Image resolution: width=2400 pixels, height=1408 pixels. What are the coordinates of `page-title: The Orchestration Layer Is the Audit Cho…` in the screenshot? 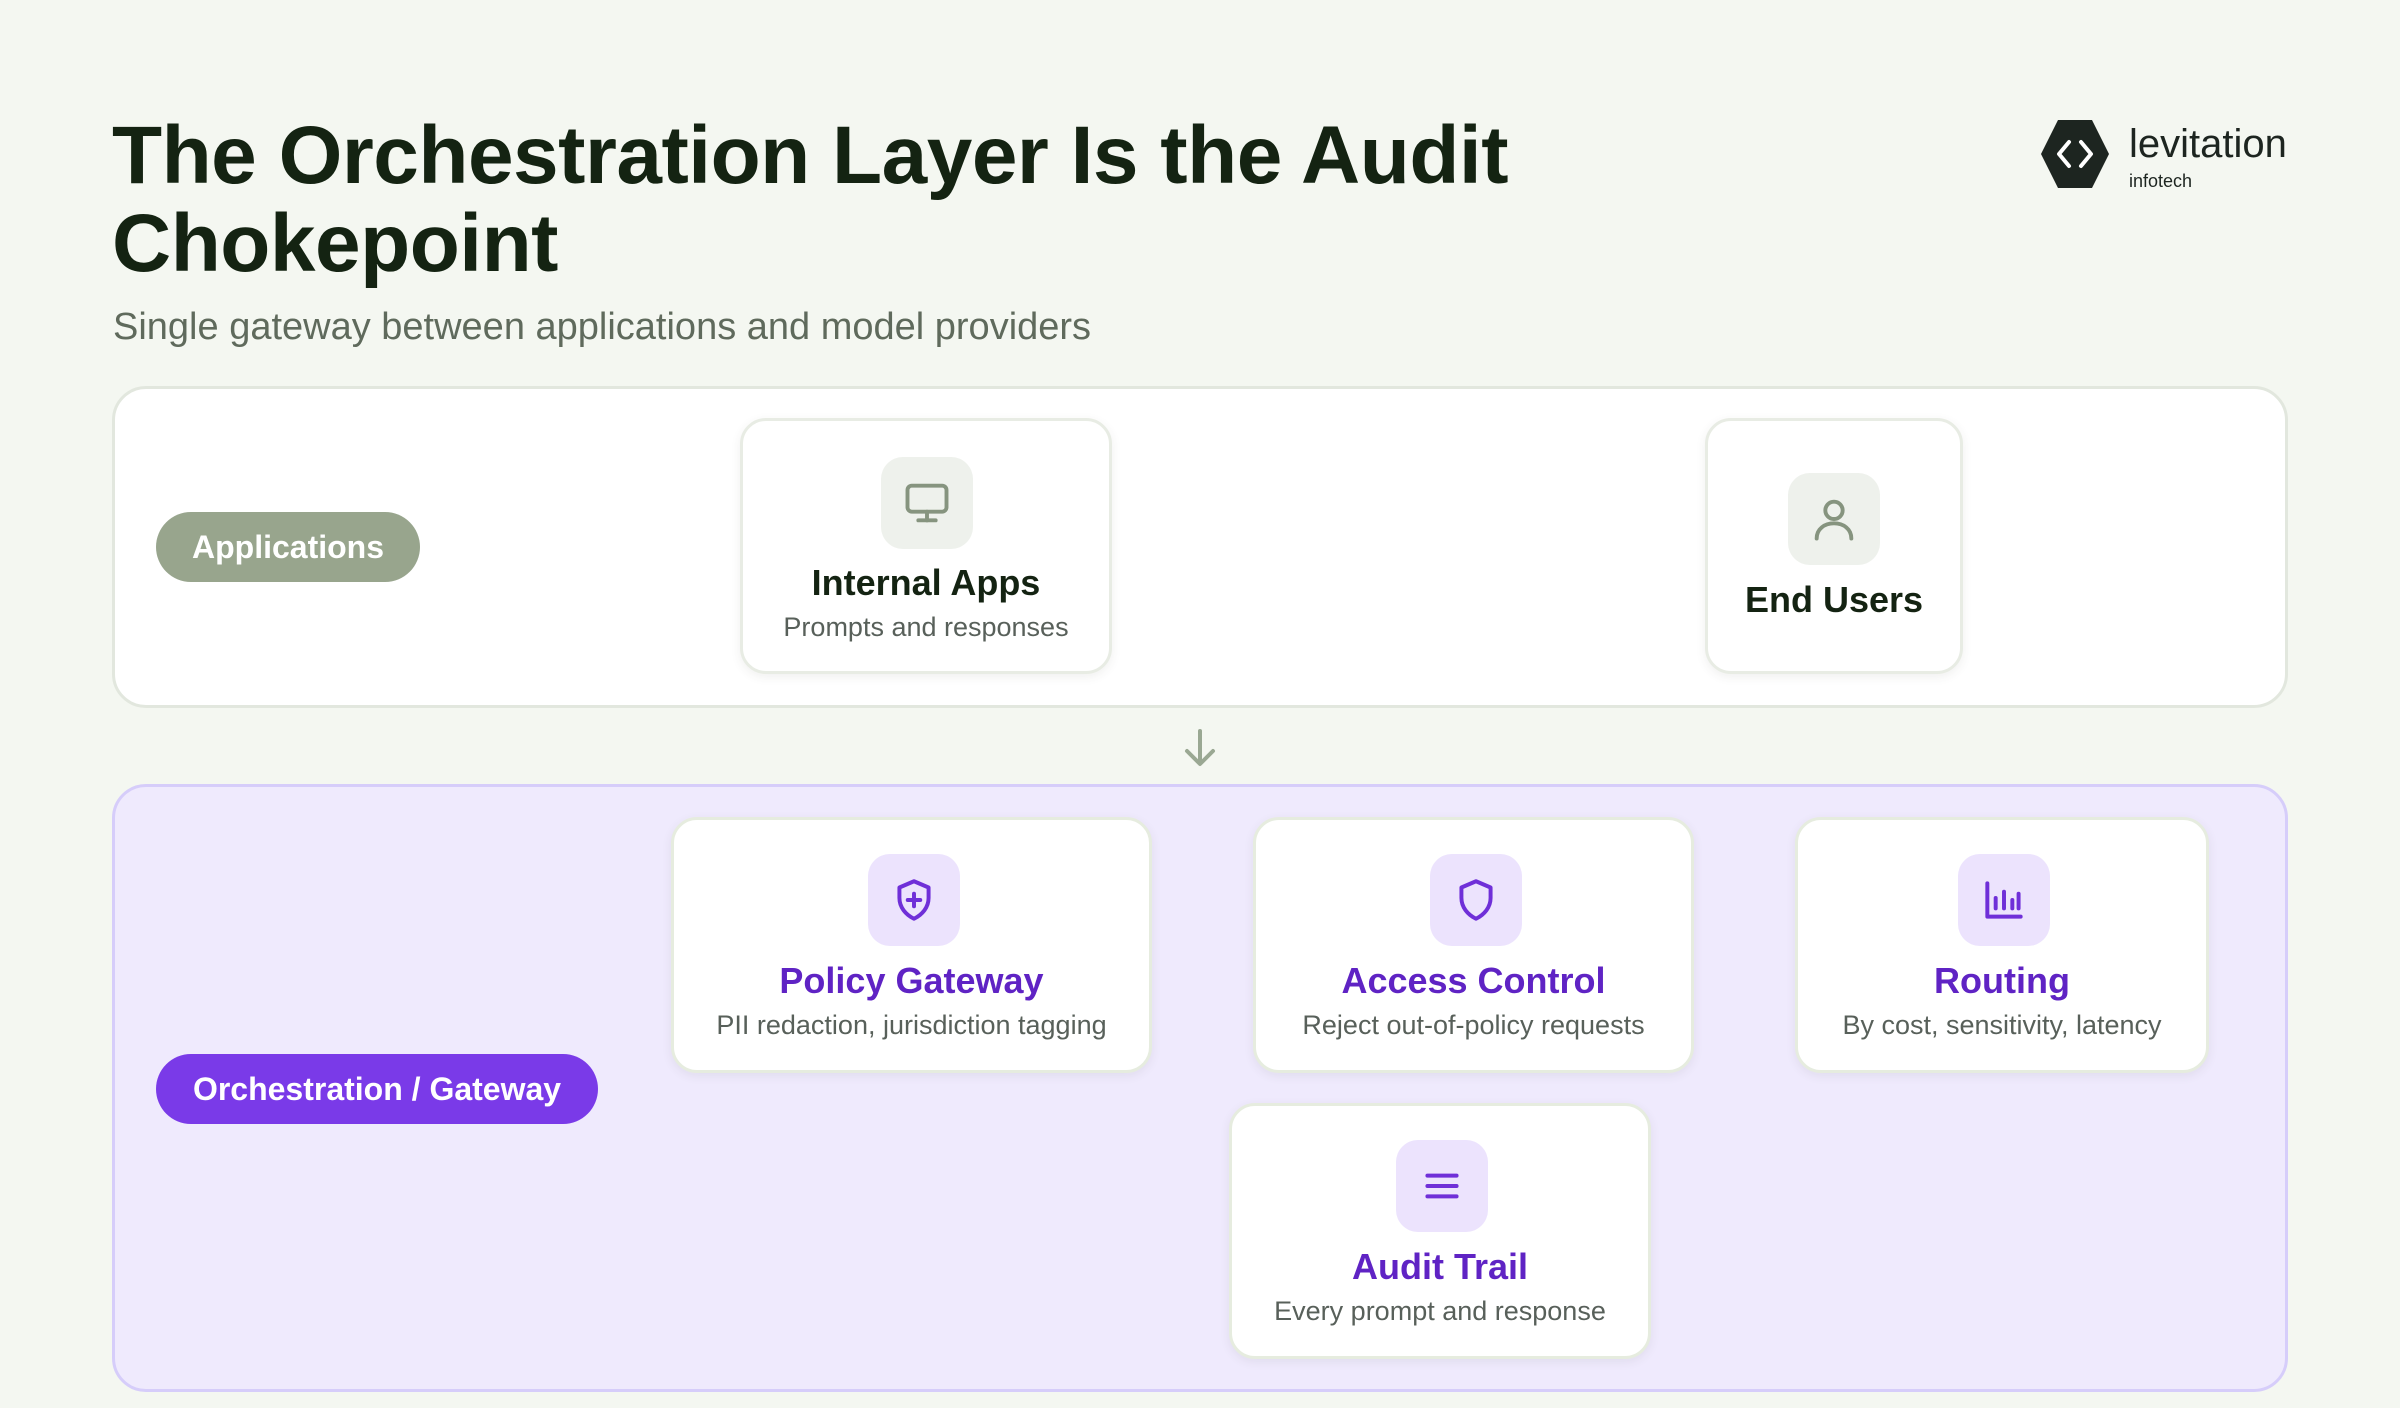 It's located at (810, 199).